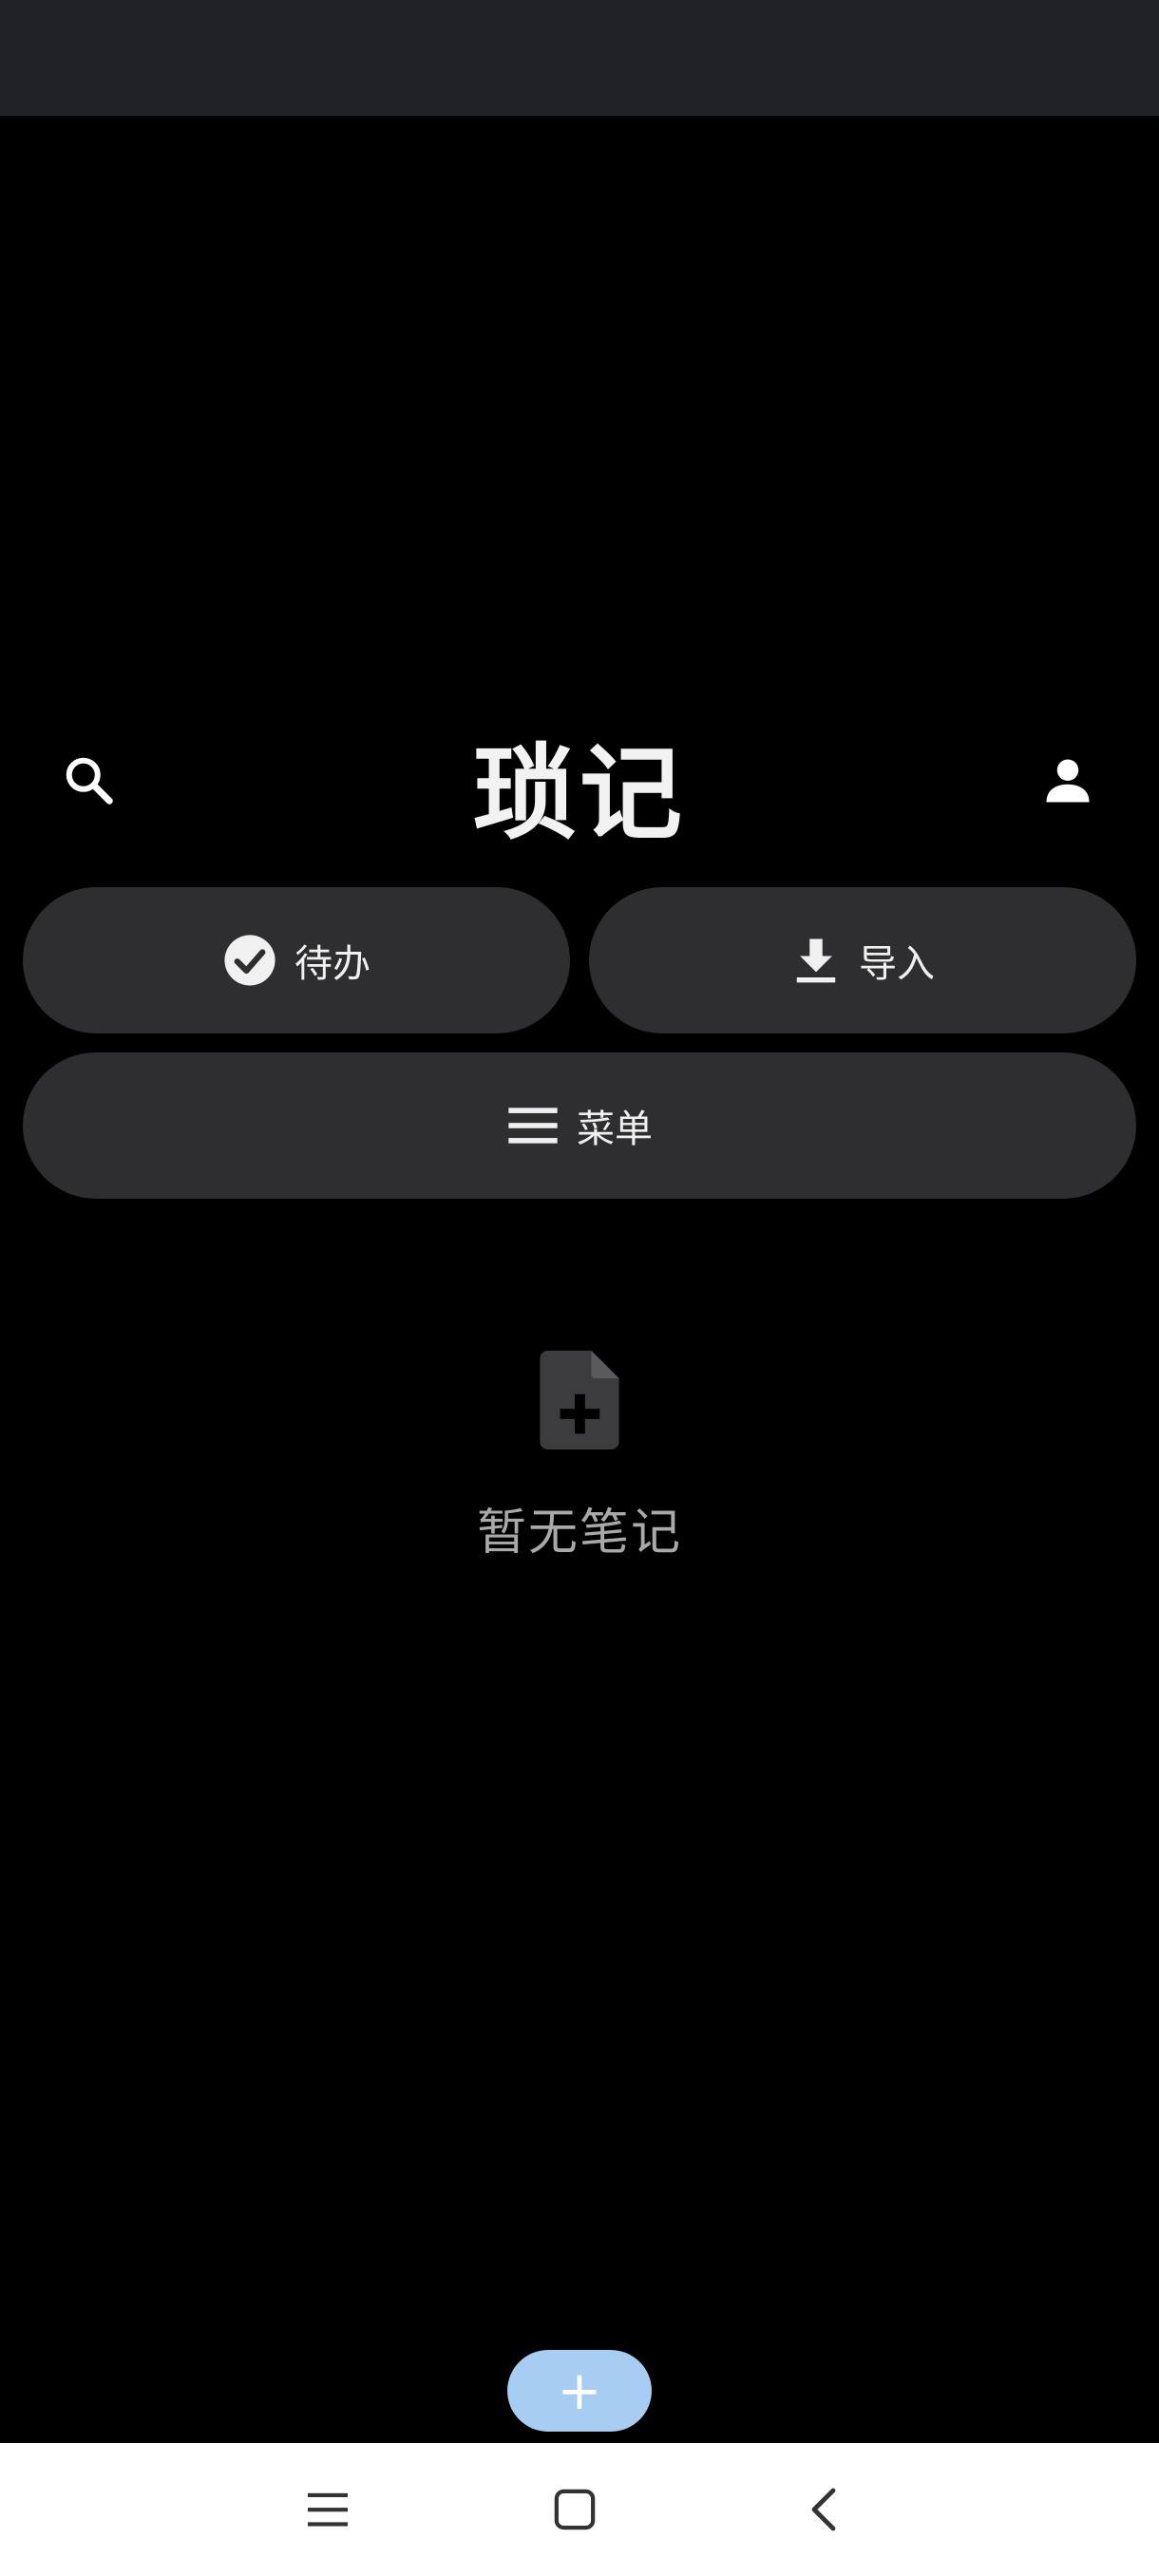 This screenshot has width=1159, height=2576. What do you see at coordinates (579, 1533) in the screenshot?
I see `empty-state-text: 暂无笔记` at bounding box center [579, 1533].